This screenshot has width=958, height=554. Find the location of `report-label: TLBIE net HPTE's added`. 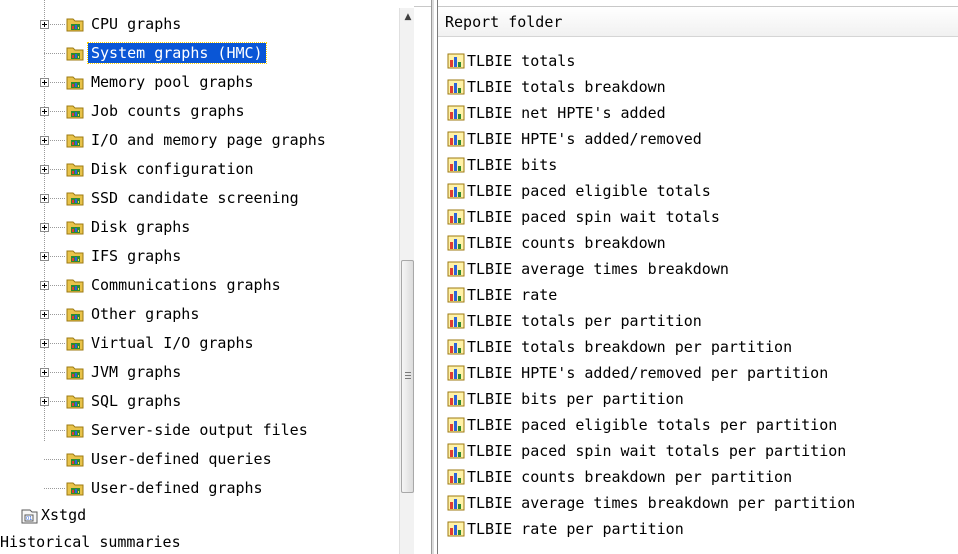

report-label: TLBIE net HPTE's added is located at coordinates (566, 113).